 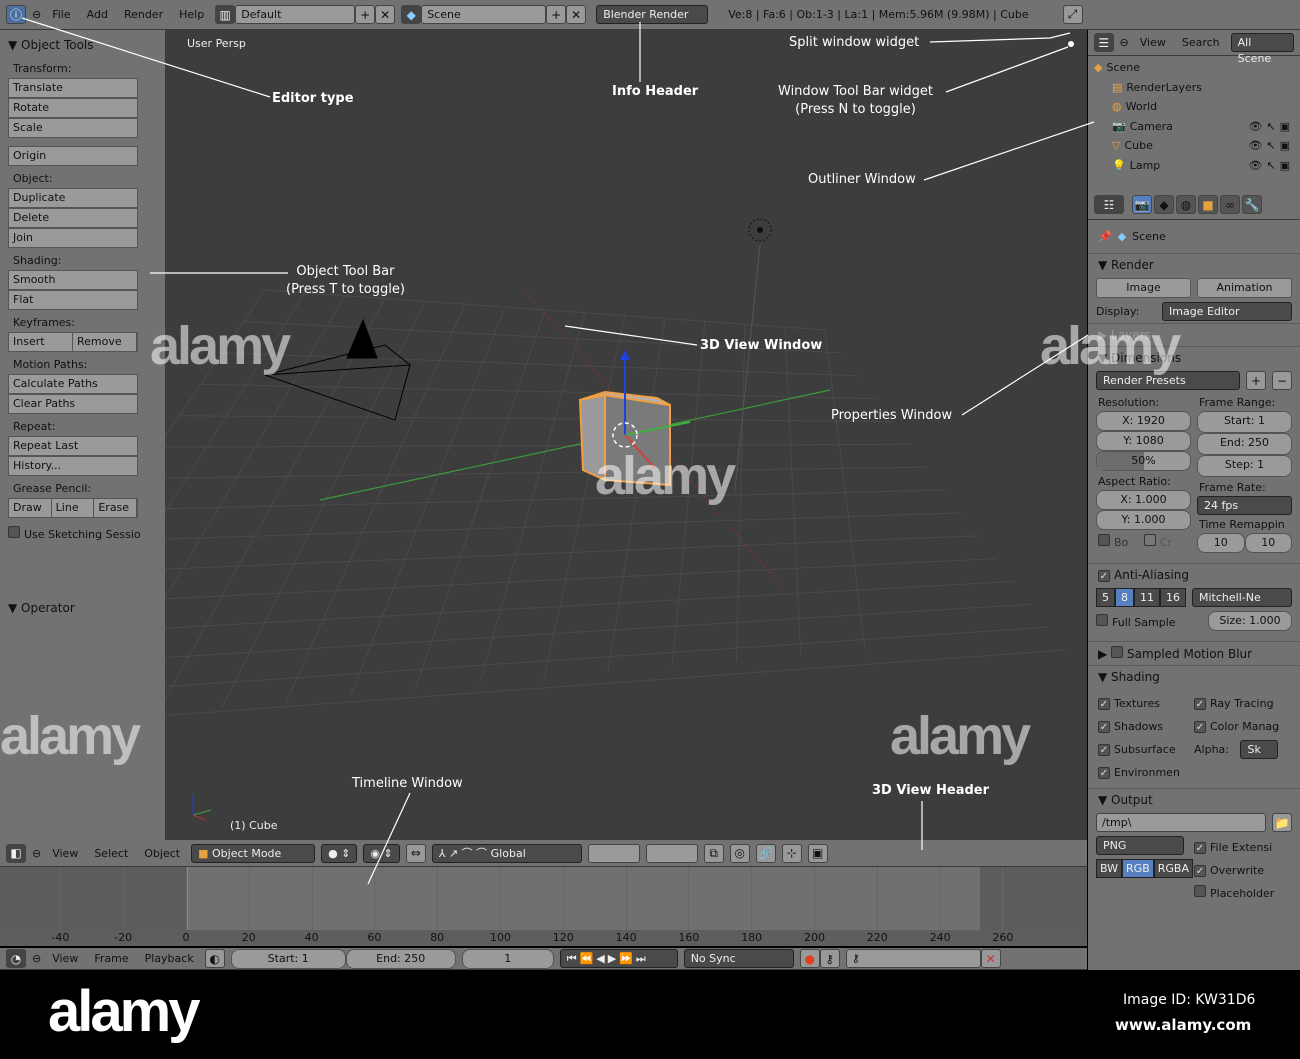 What do you see at coordinates (143, 14) in the screenshot?
I see `menu-render: Render` at bounding box center [143, 14].